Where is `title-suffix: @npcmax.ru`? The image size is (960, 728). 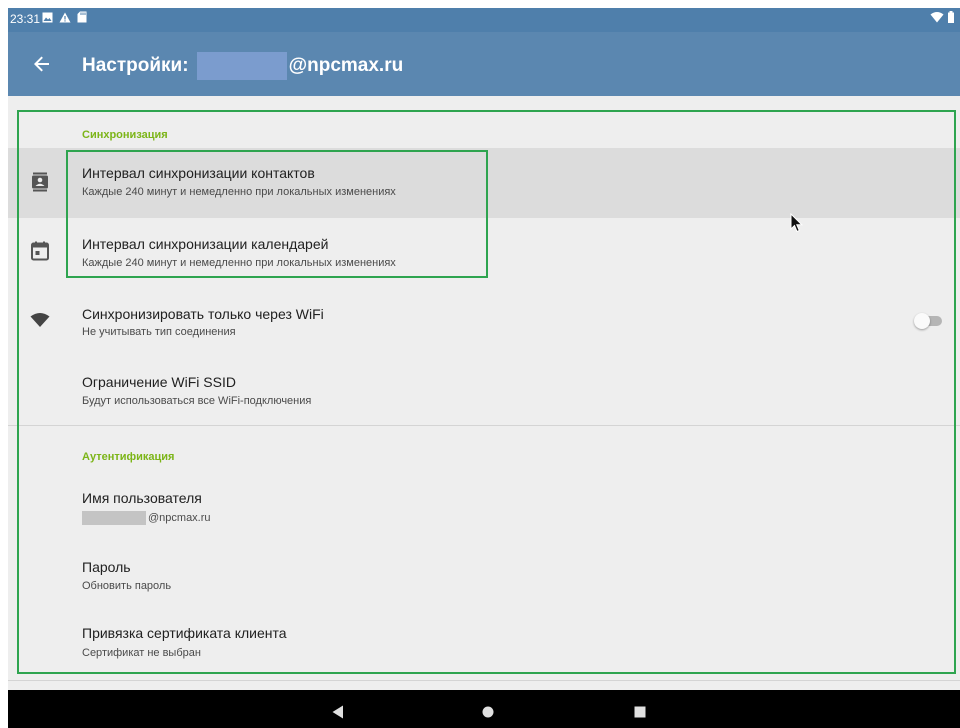
title-suffix: @npcmax.ru is located at coordinates (346, 65).